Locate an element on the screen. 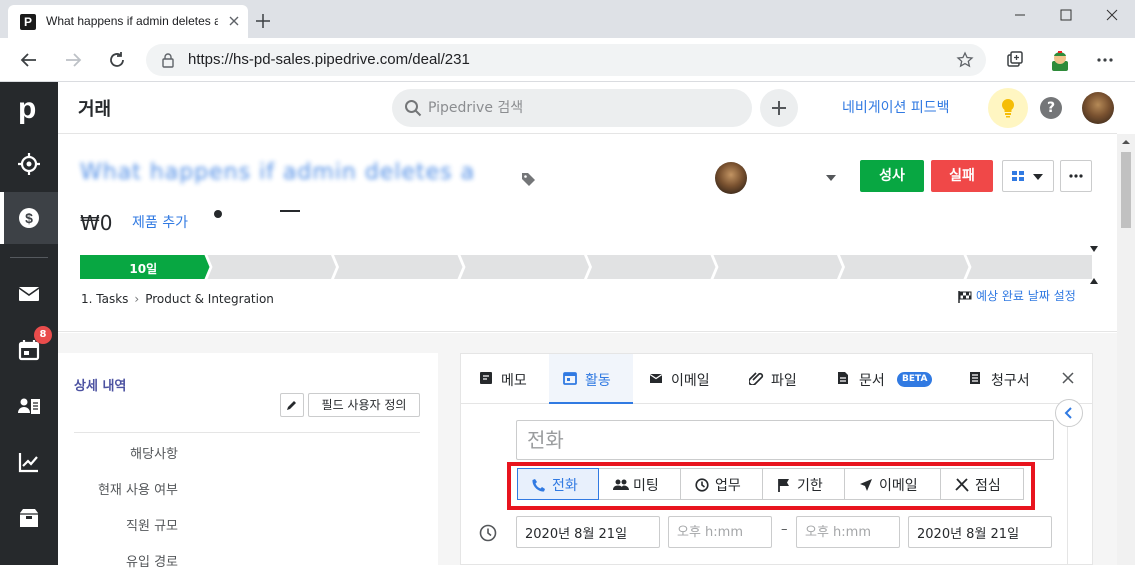  tab-label: 문서 is located at coordinates (872, 381).